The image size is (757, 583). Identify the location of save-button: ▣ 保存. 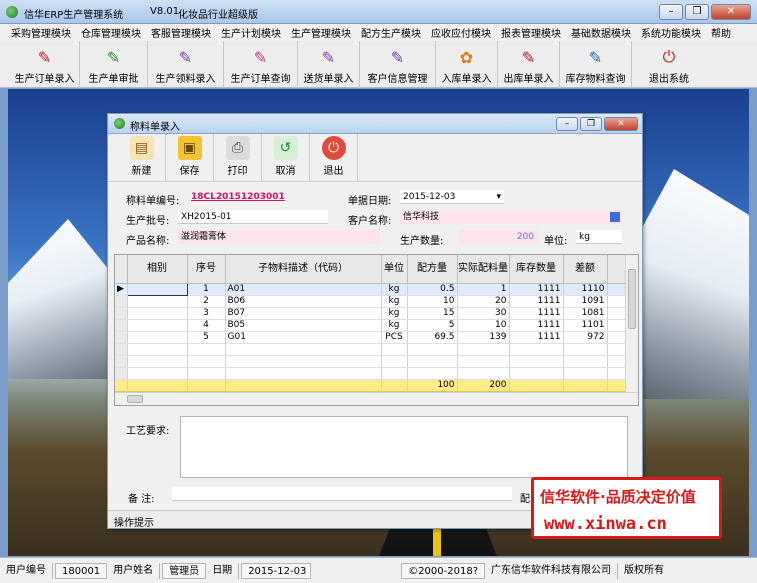
(190, 157).